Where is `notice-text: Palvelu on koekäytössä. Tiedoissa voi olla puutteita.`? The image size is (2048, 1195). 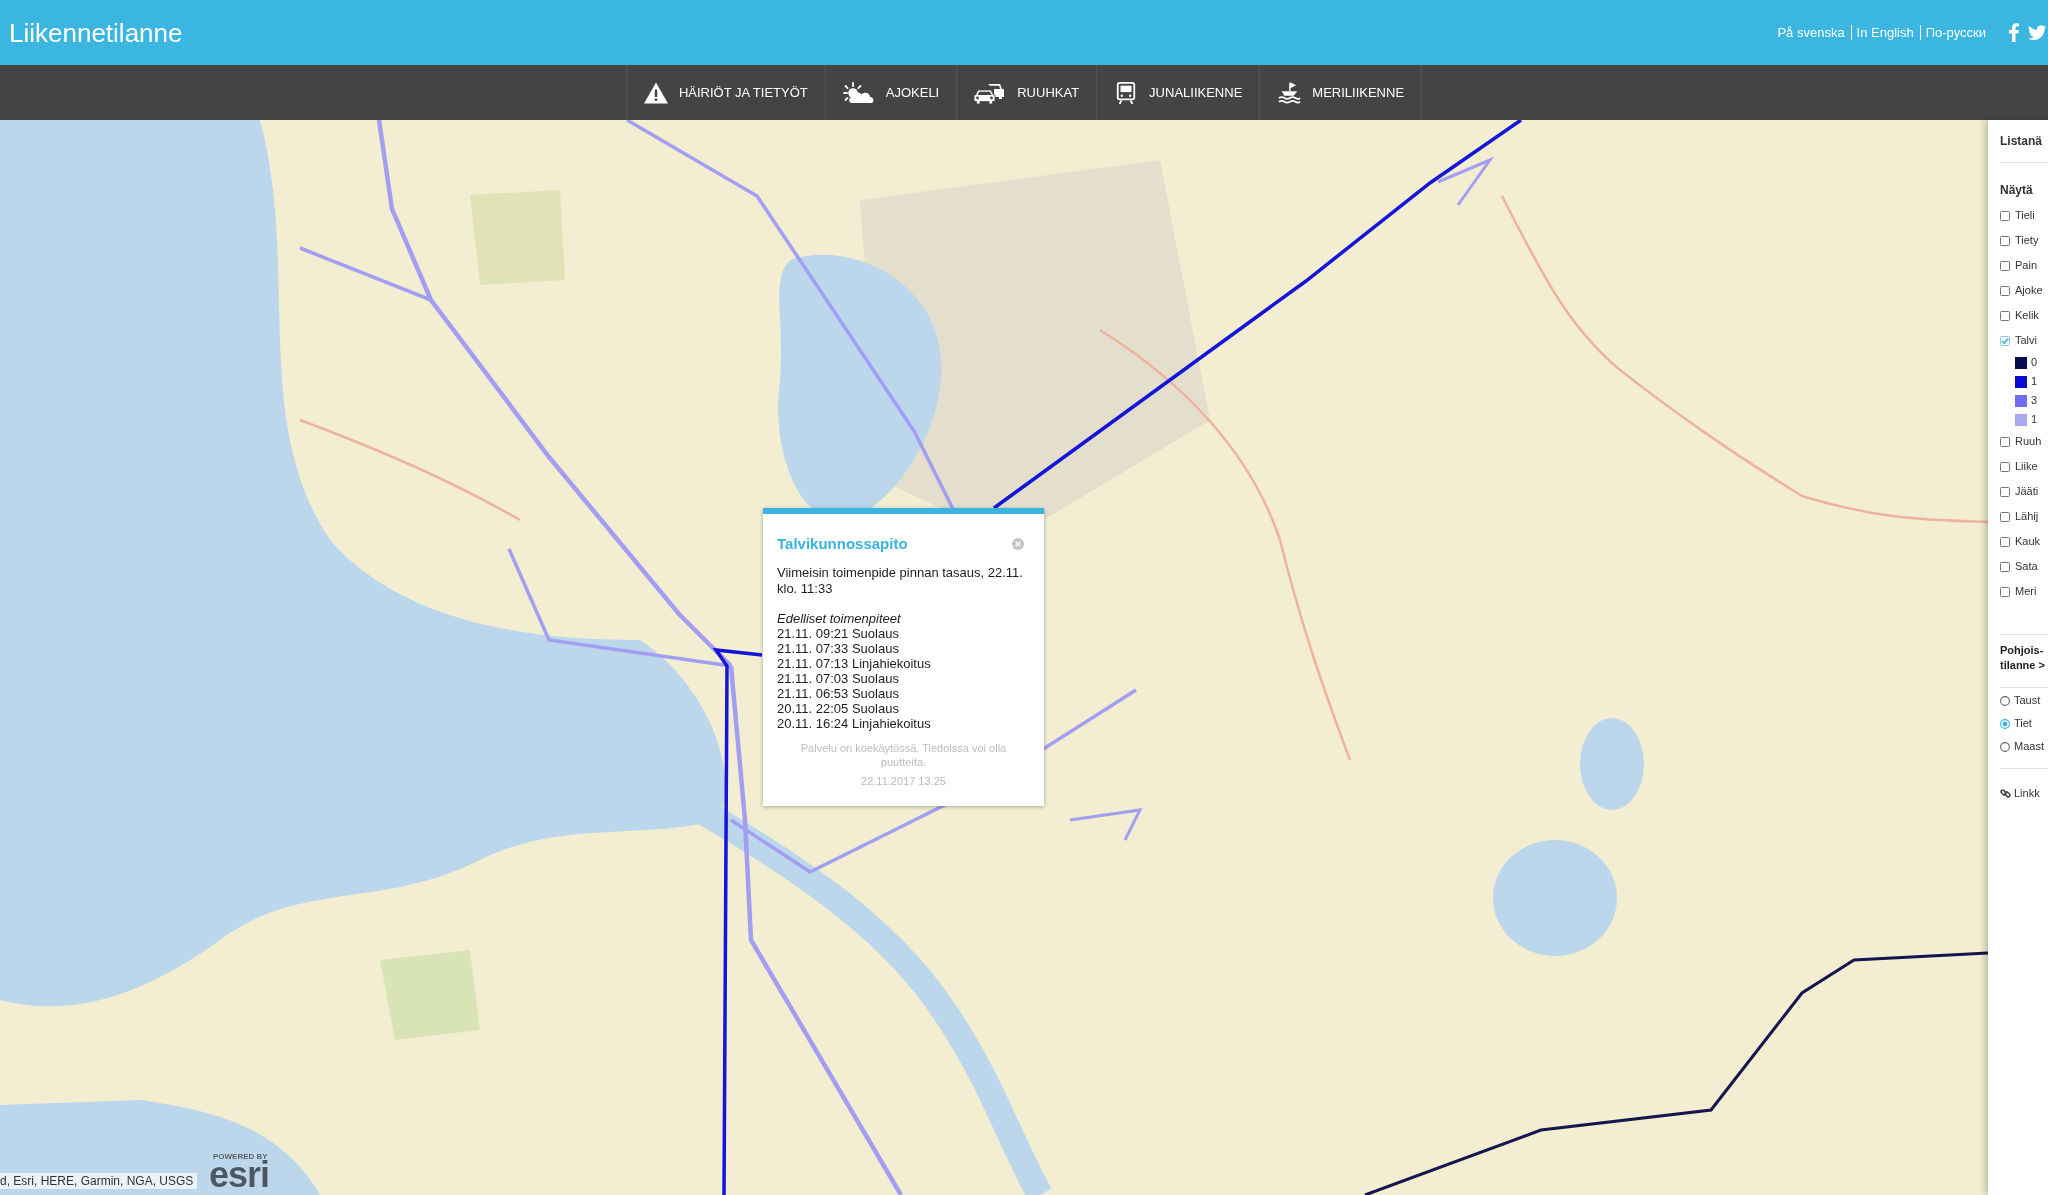 notice-text: Palvelu on koekäytössä. Tiedoissa voi olla puutteita. is located at coordinates (903, 755).